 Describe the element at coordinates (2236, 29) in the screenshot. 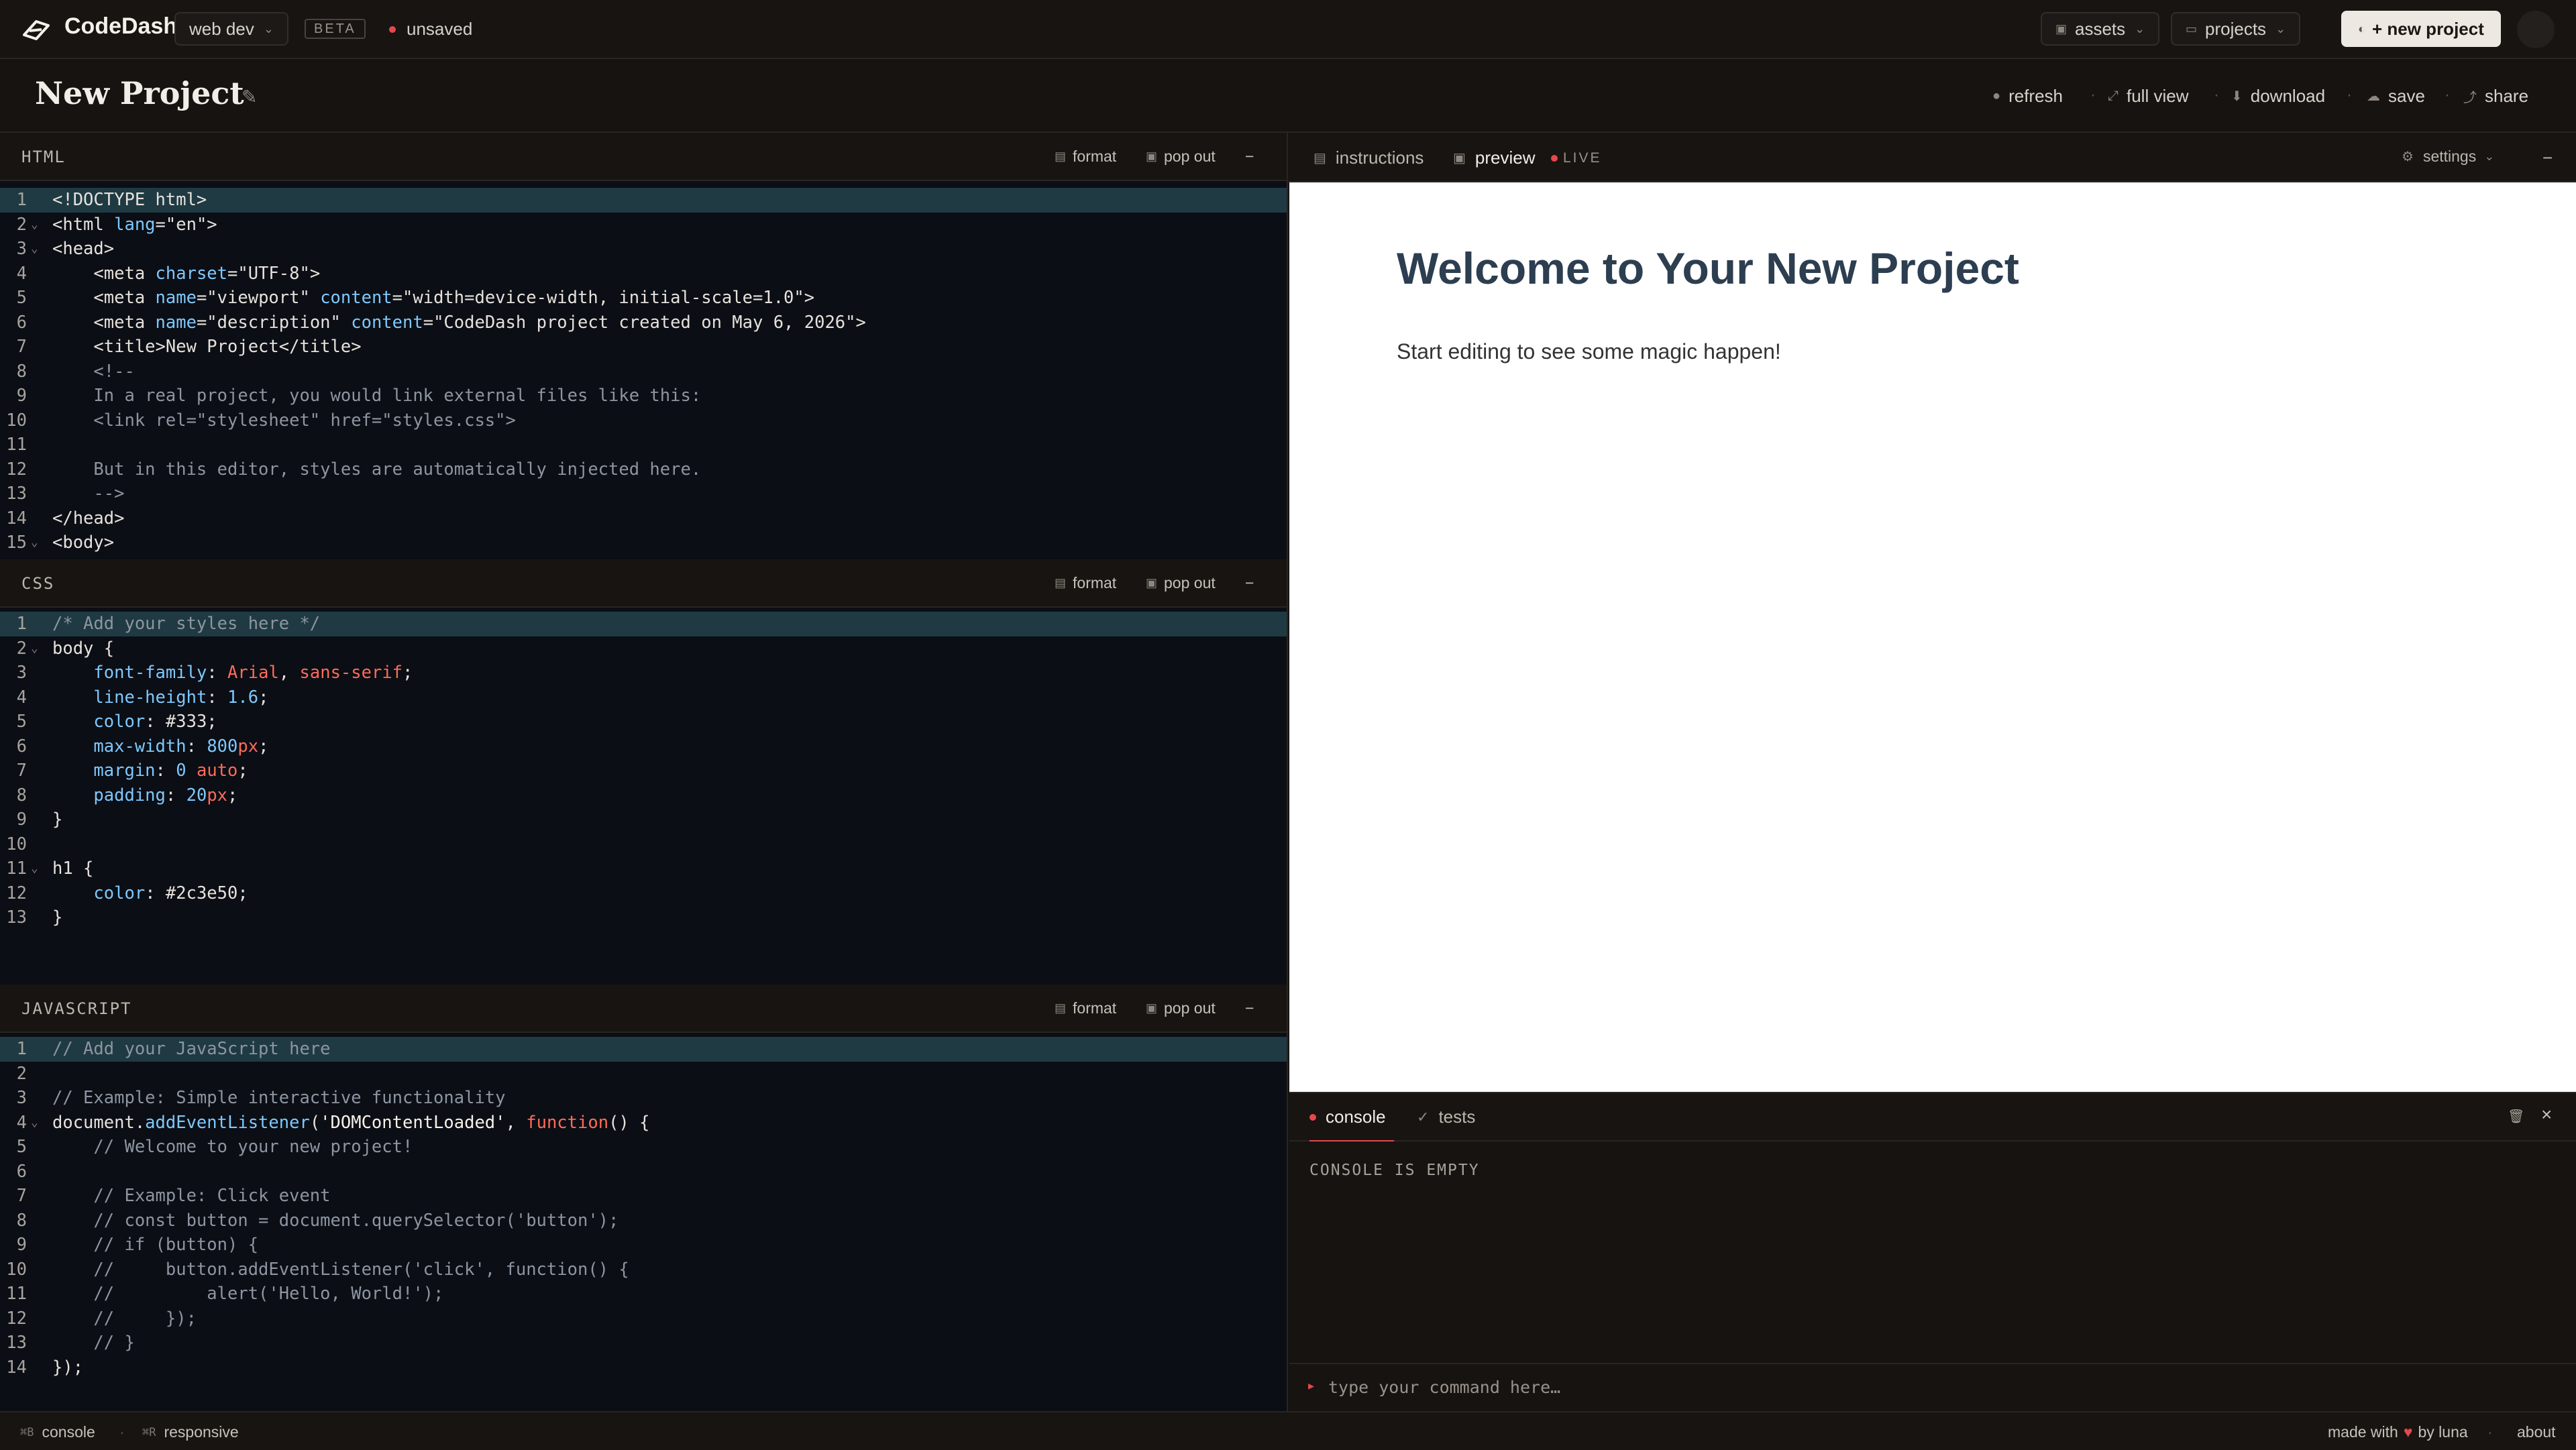

I see `projects-dropdown: ▭ projects ⌄` at that location.